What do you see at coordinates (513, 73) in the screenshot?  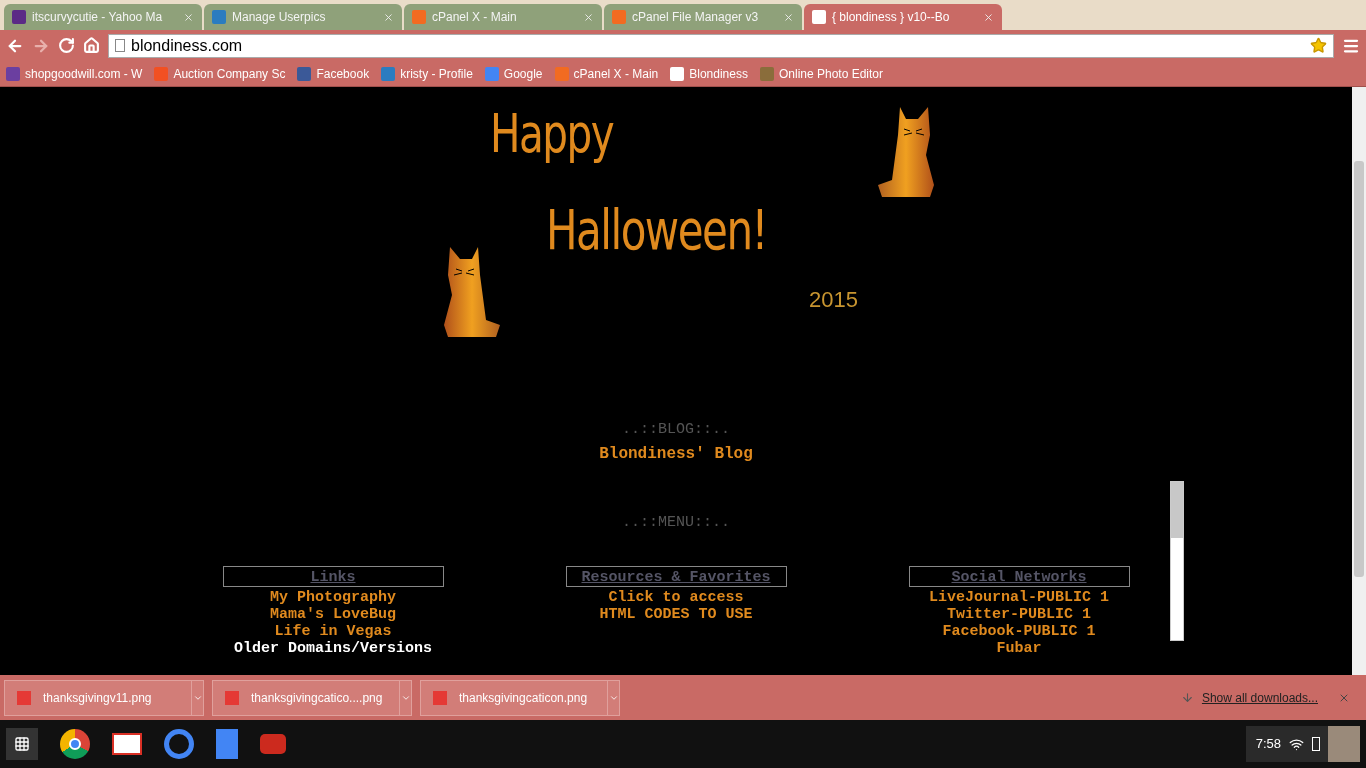 I see `bookmark: Google` at bounding box center [513, 73].